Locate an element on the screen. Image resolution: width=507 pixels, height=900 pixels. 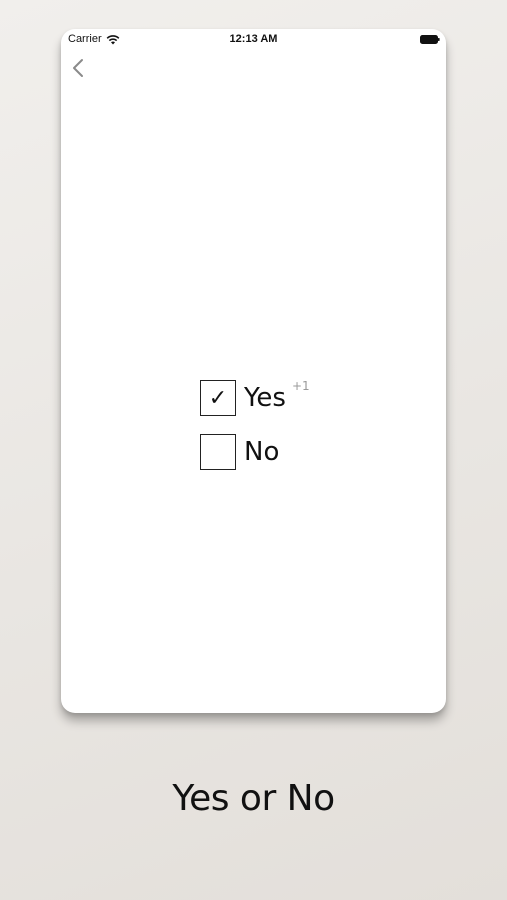
poll-options: ✓ Yes +1 No is located at coordinates (255, 433).